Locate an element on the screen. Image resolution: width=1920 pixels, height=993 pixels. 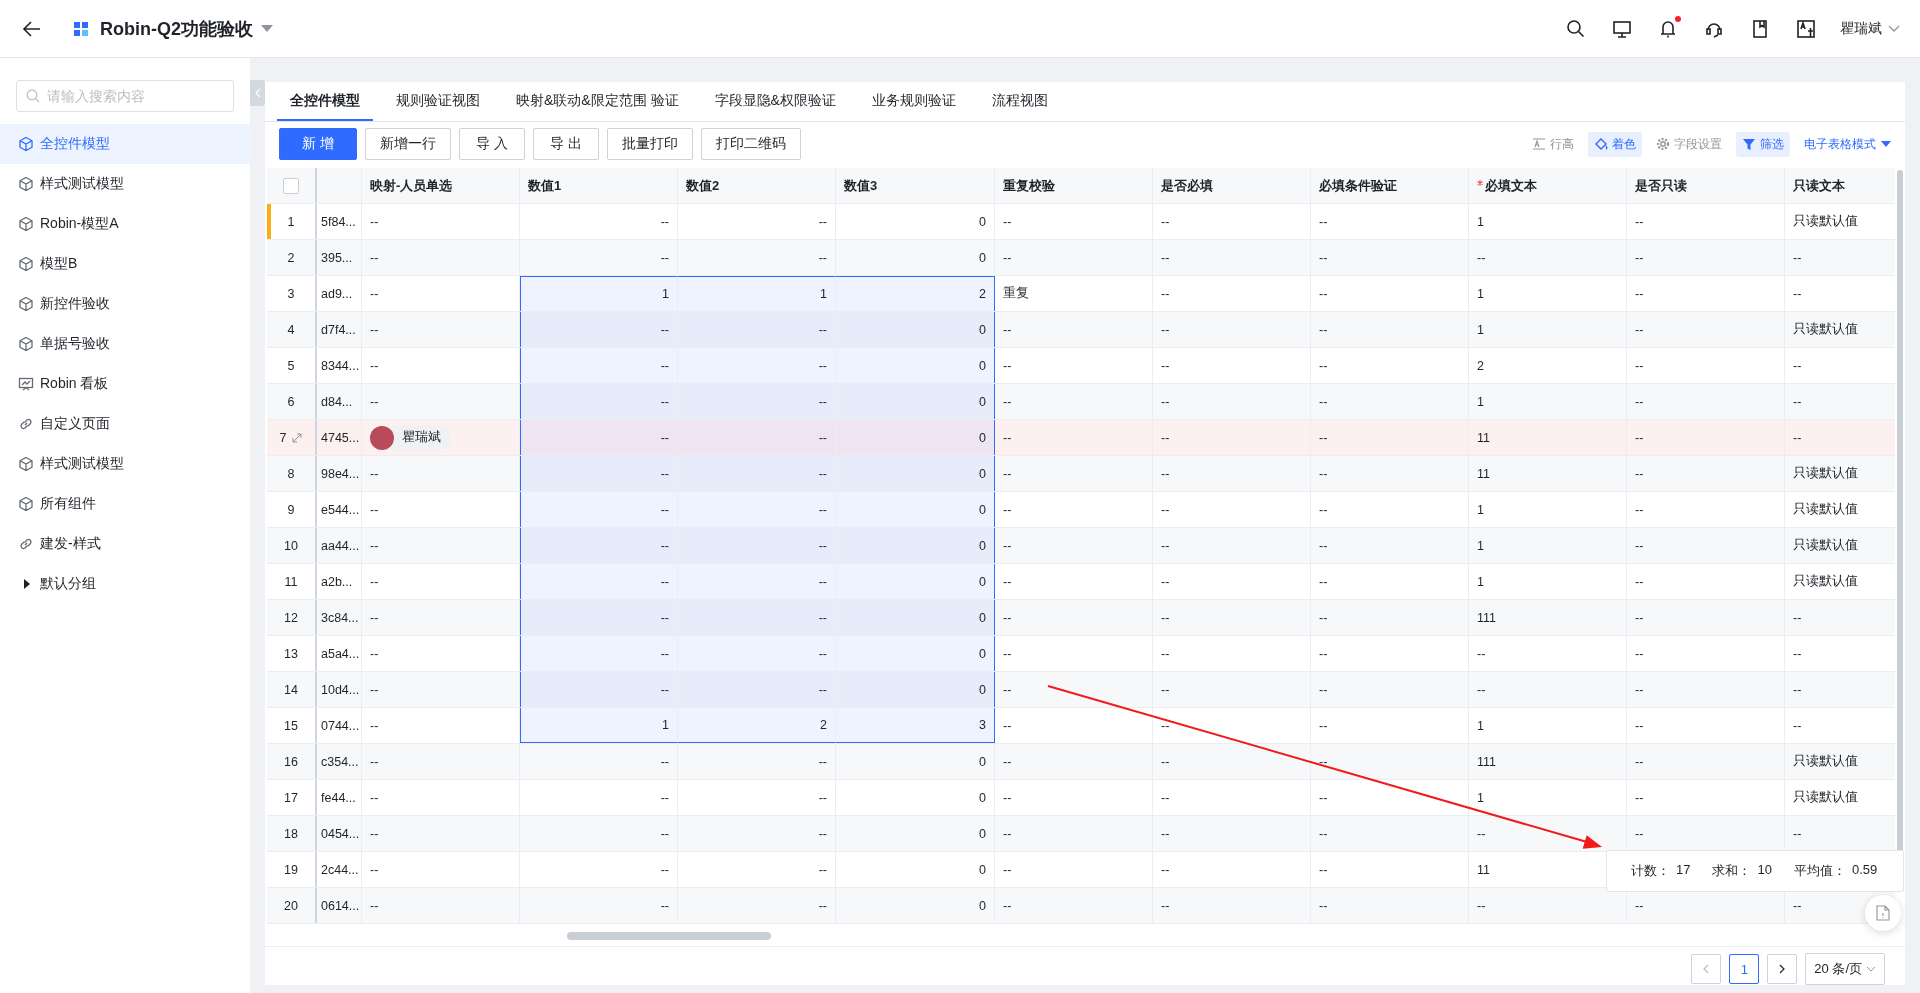
column-header: 是否只读 is located at coordinates (1661, 185).